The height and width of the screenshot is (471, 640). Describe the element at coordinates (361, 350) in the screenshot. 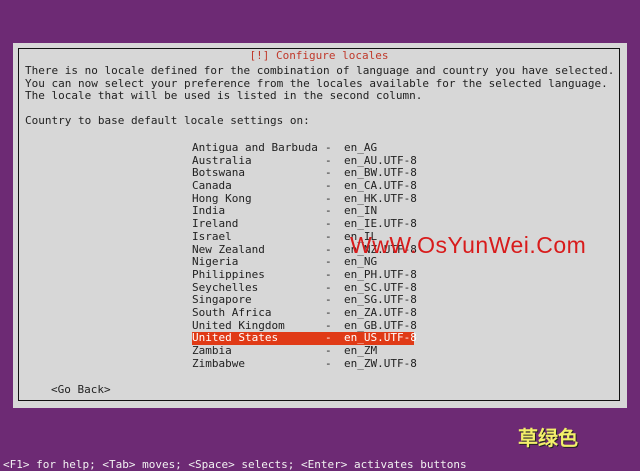

I see `locale-code: en_ZM` at that location.